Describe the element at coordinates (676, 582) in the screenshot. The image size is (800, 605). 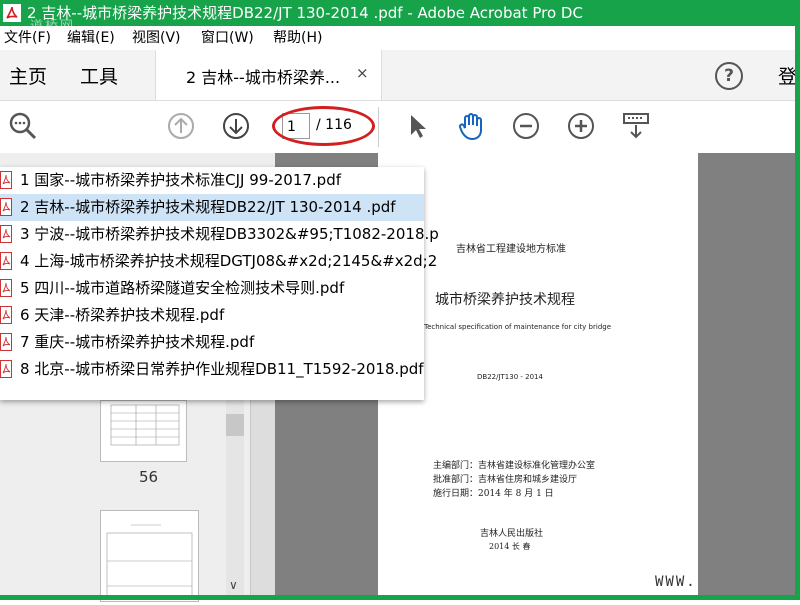
I see `site-url-watermark: WWW.` at that location.